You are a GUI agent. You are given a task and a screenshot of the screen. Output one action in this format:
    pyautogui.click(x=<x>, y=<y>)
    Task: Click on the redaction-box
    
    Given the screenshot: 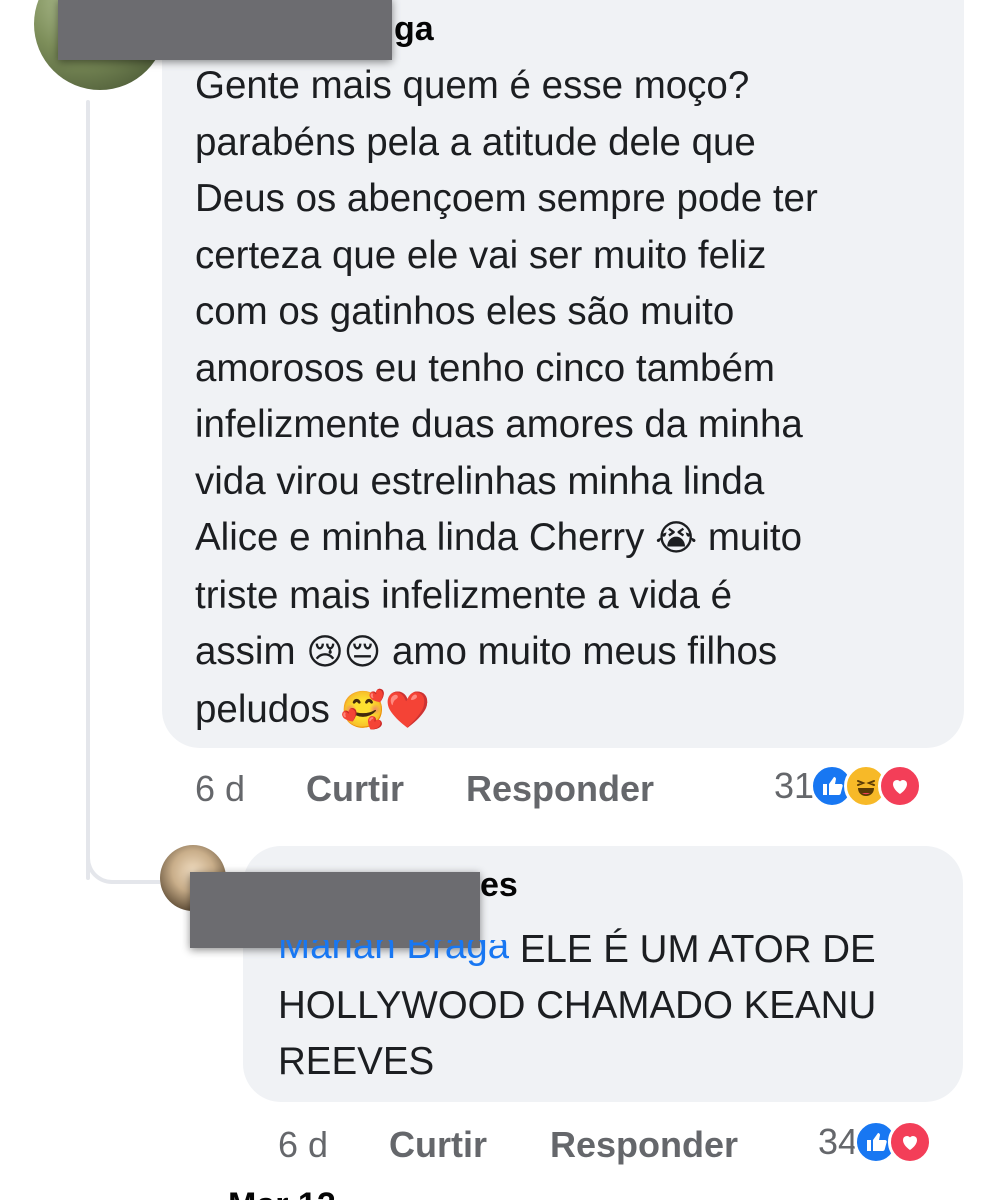 What is the action you would take?
    pyautogui.click(x=225, y=30)
    